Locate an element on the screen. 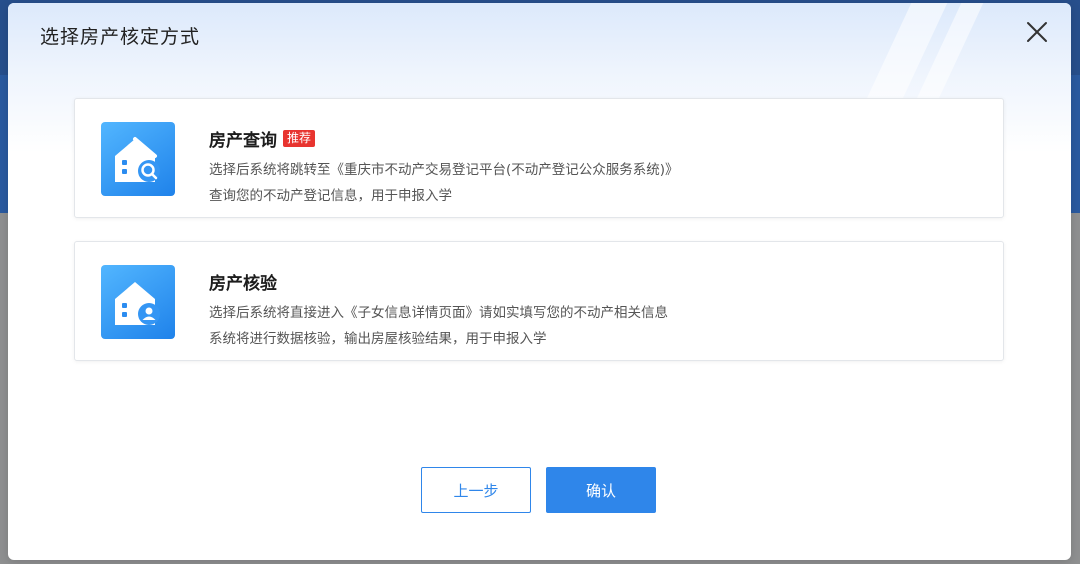 This screenshot has height=564, width=1080. option-description-line1: 选择后系统将跳转至《重庆市不动产交易登记平台(不动产登记公众服务系统)》 is located at coordinates (444, 170).